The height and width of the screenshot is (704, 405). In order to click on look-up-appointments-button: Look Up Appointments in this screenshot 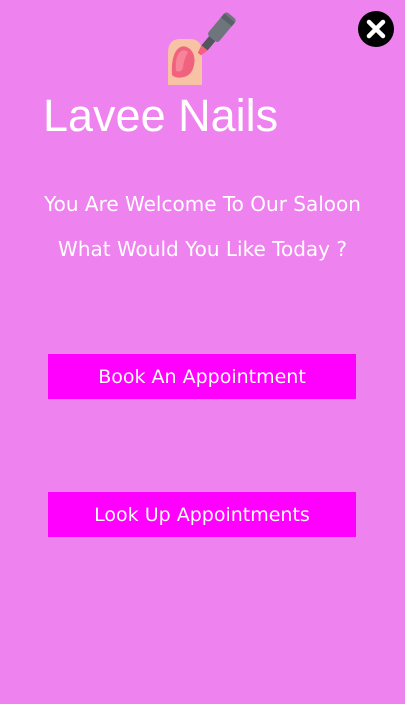, I will do `click(202, 514)`.